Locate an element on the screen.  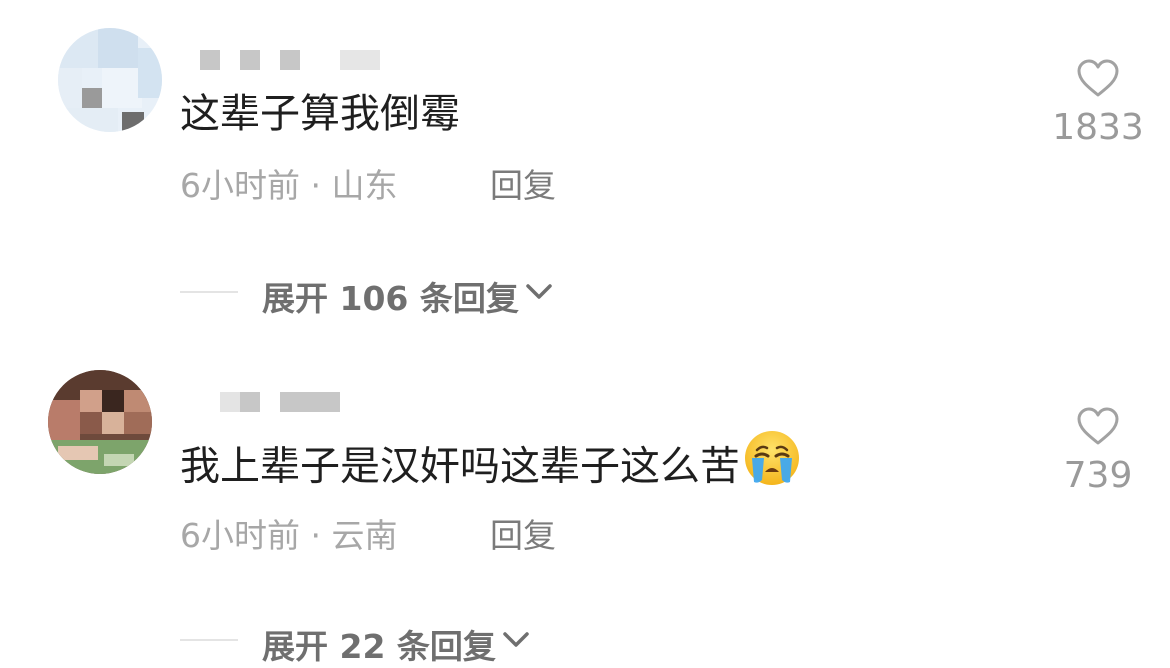
comment-text-content: 我上辈子是汉奸吗这辈子这么苦 is located at coordinates (460, 466).